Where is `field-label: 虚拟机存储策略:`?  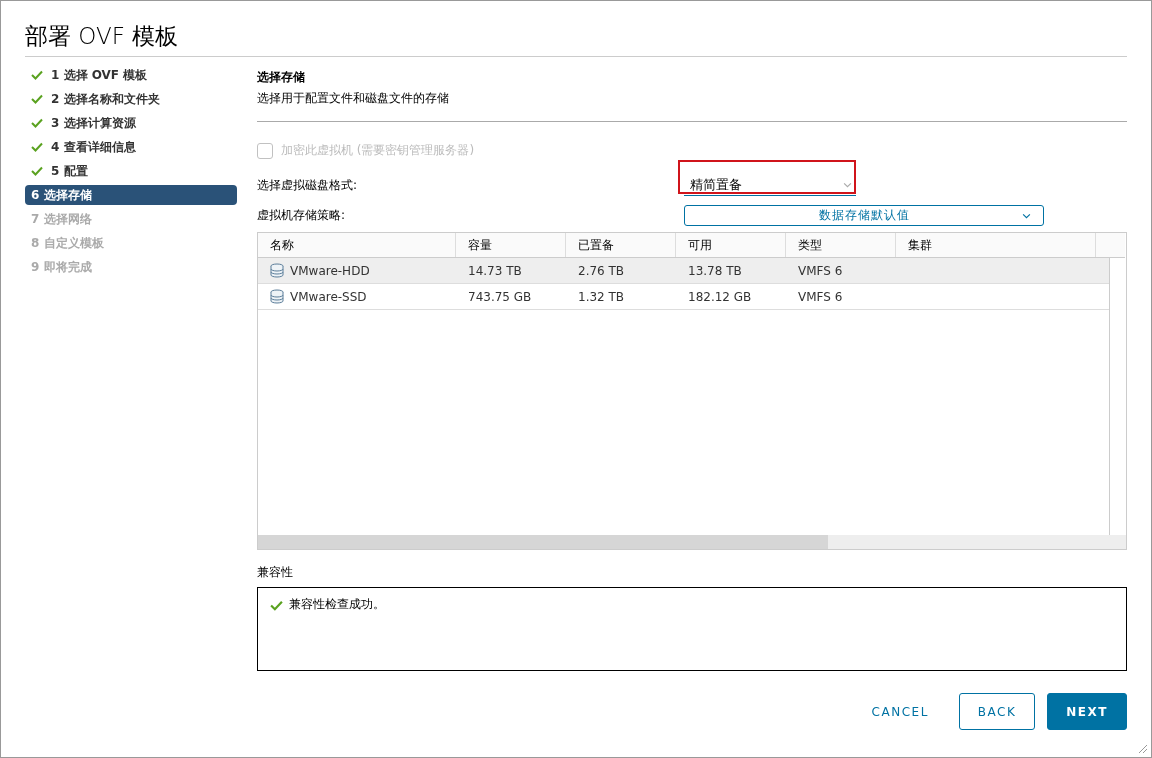 field-label: 虚拟机存储策略: is located at coordinates (302, 215).